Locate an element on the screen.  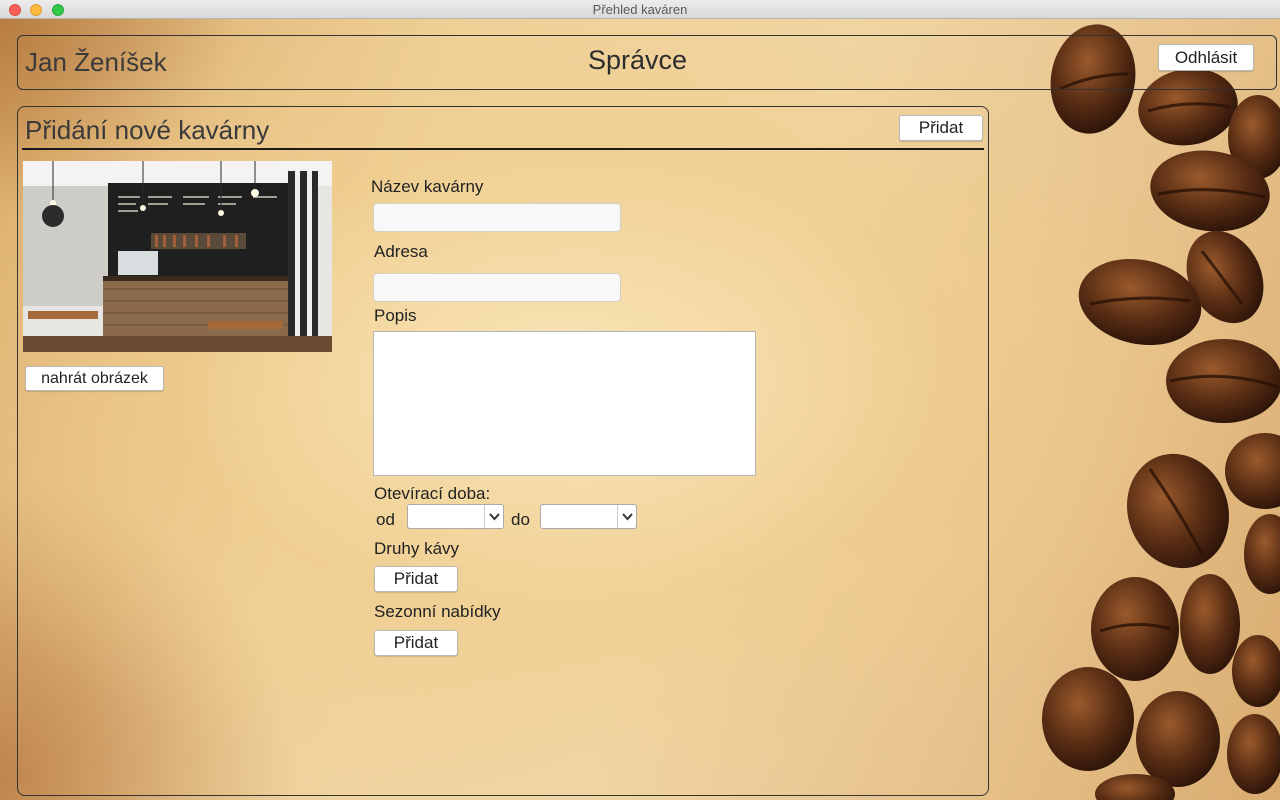
cafe-name-input is located at coordinates (497, 217).